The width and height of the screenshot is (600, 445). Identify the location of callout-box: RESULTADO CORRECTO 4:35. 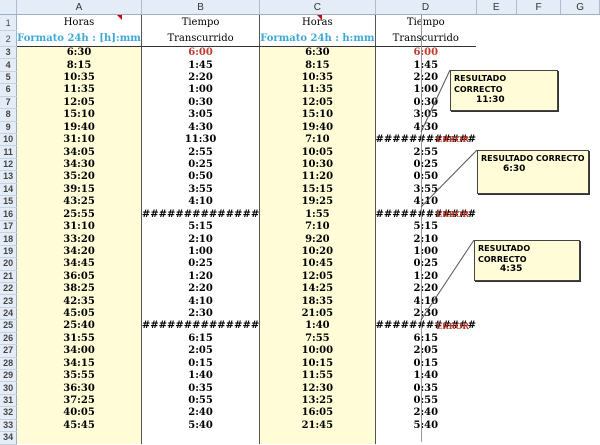
(527, 260).